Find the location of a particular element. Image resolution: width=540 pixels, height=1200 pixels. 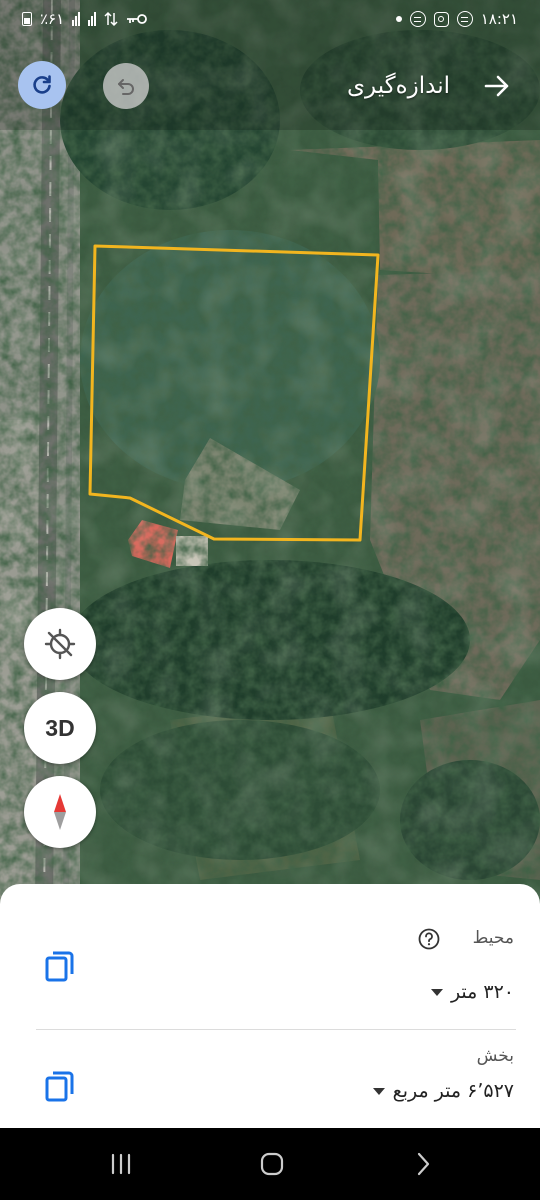

view-3d-label: 3D is located at coordinates (60, 727).